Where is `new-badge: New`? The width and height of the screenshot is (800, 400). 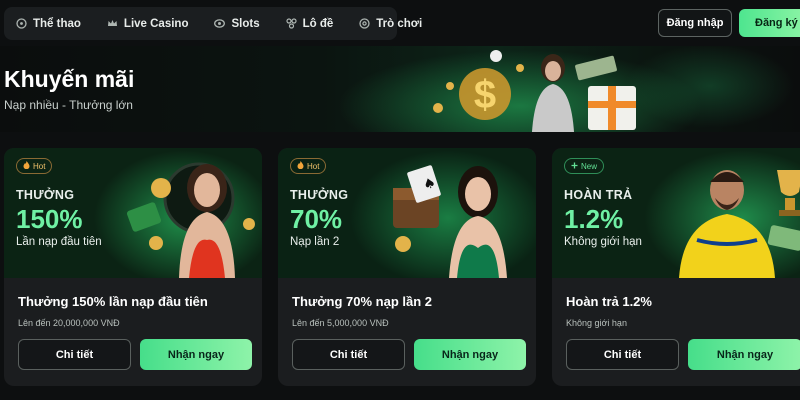 new-badge: New is located at coordinates (584, 166).